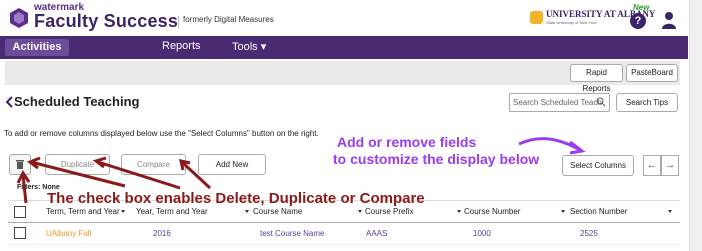 Image resolution: width=702 pixels, height=251 pixels. What do you see at coordinates (228, 19) in the screenshot?
I see `brand-formerly: formerly Digital Measures` at bounding box center [228, 19].